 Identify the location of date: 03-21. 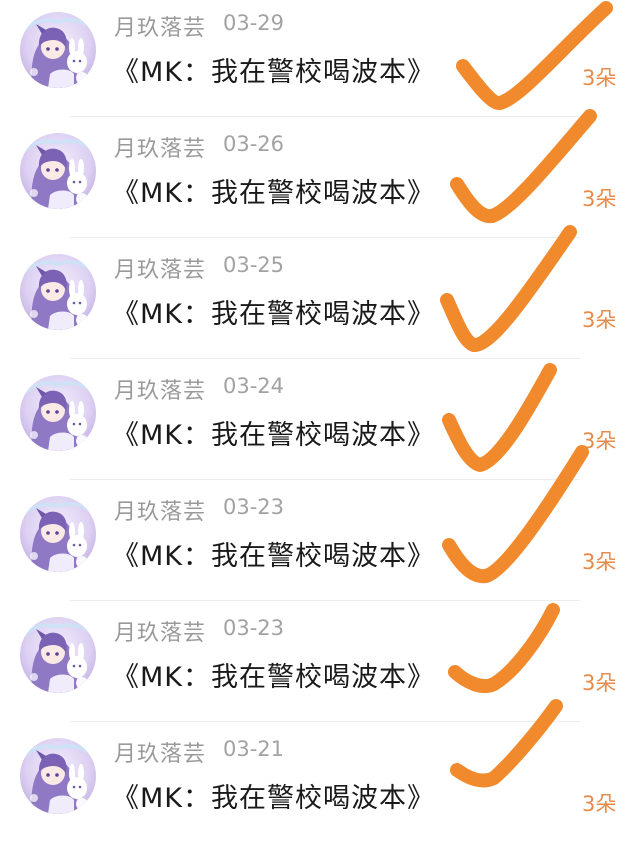
(254, 749).